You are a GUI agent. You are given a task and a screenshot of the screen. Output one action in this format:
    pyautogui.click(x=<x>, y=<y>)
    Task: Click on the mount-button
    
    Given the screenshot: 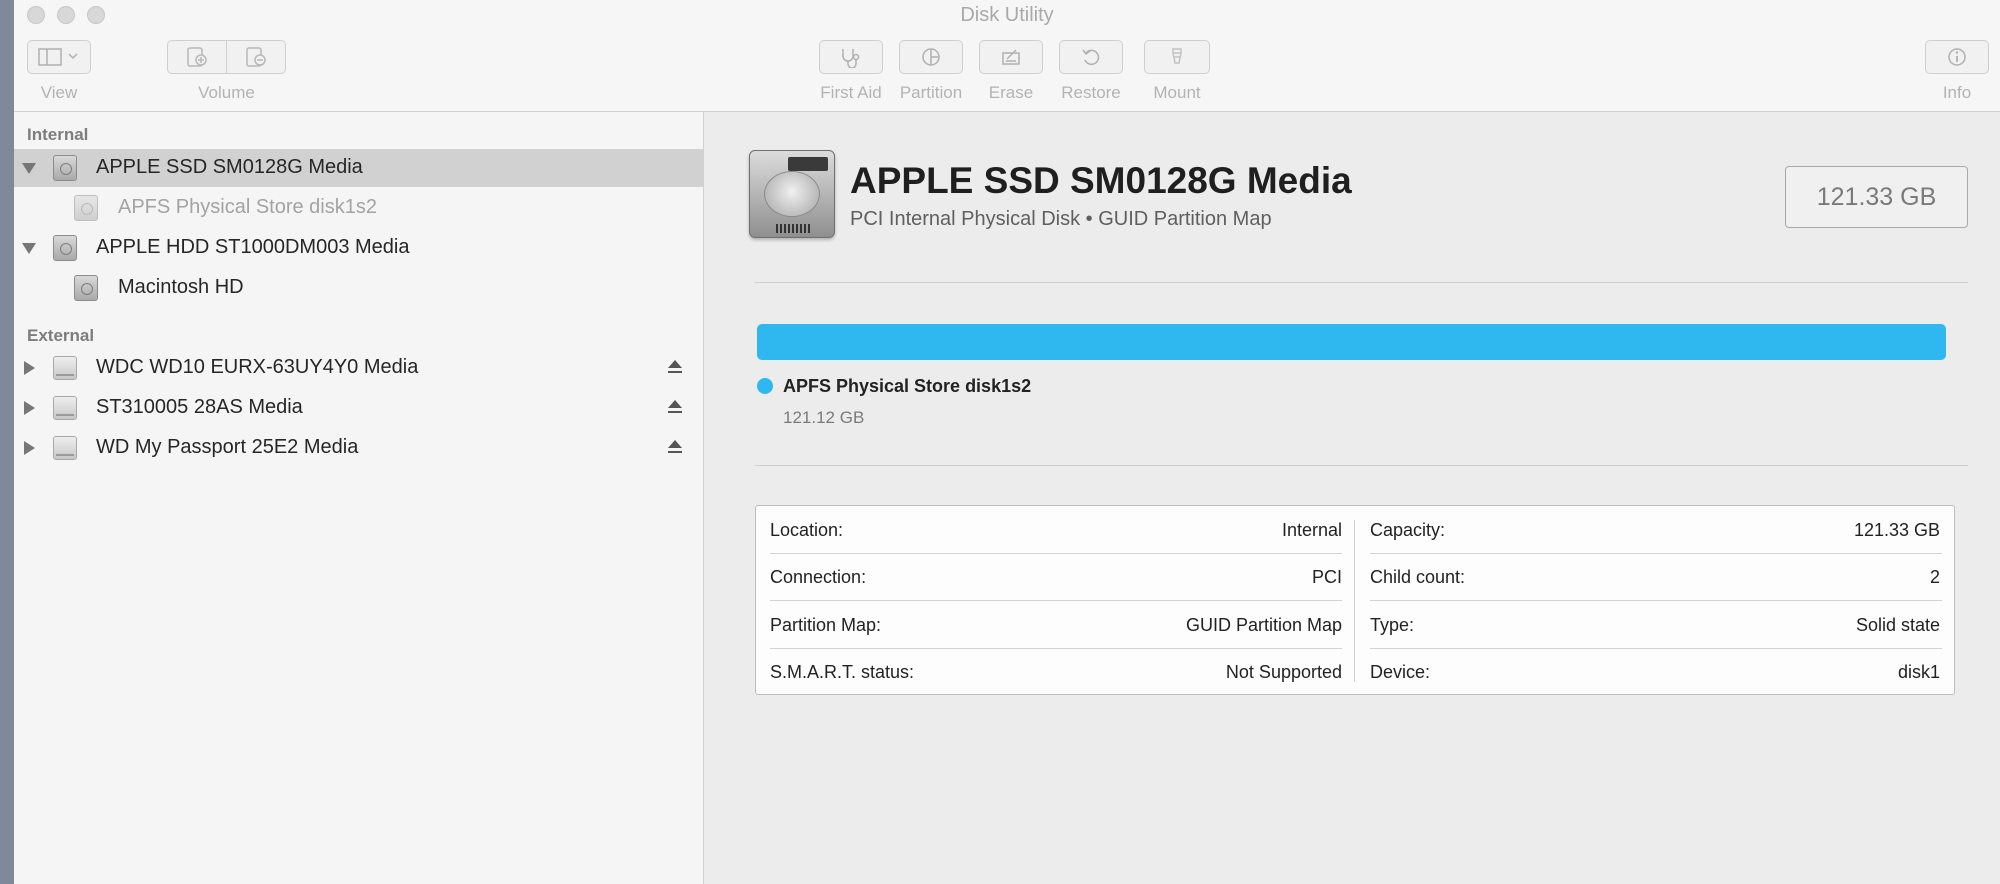 What is the action you would take?
    pyautogui.click(x=1177, y=57)
    